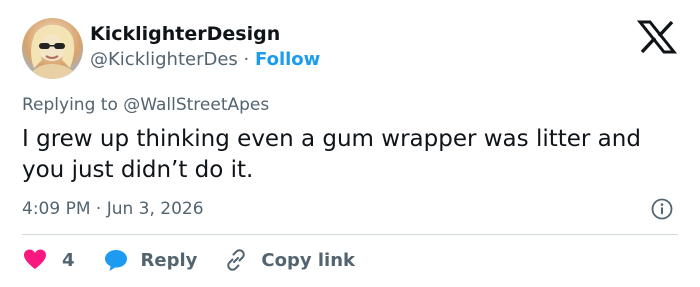 This screenshot has width=700, height=287. Describe the element at coordinates (113, 209) in the screenshot. I see `tweet-timestamp: 4:09 PM · Jun 3, 2026` at that location.